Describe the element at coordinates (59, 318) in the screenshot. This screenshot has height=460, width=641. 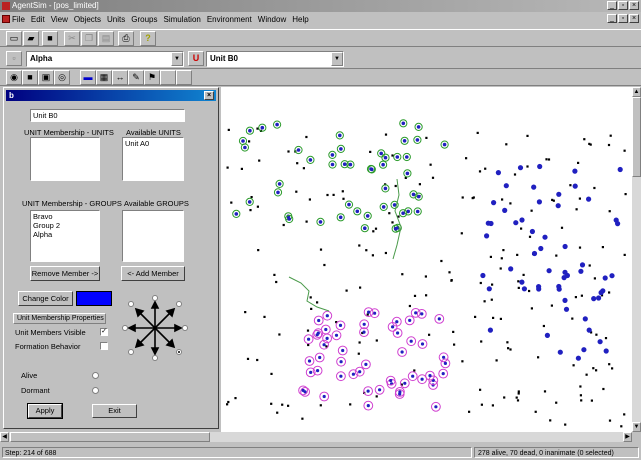
I see `properties-tab: Unit Membership Properties` at that location.